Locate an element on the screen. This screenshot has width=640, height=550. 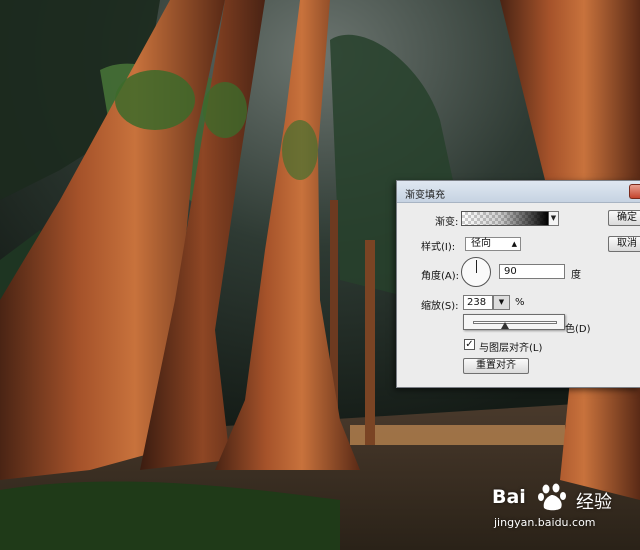
ok-button: 确定 is located at coordinates (624, 218).